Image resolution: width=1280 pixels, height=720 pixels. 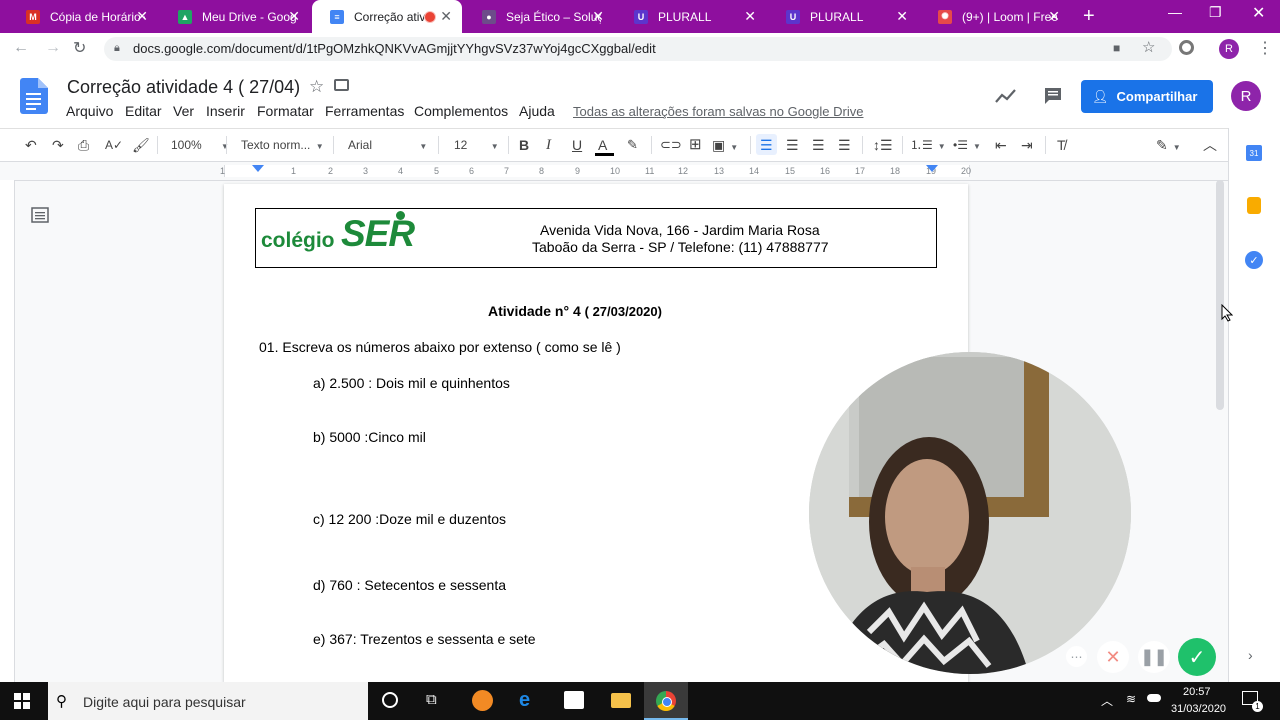 I want to click on store-app-icon, so click(x=574, y=700).